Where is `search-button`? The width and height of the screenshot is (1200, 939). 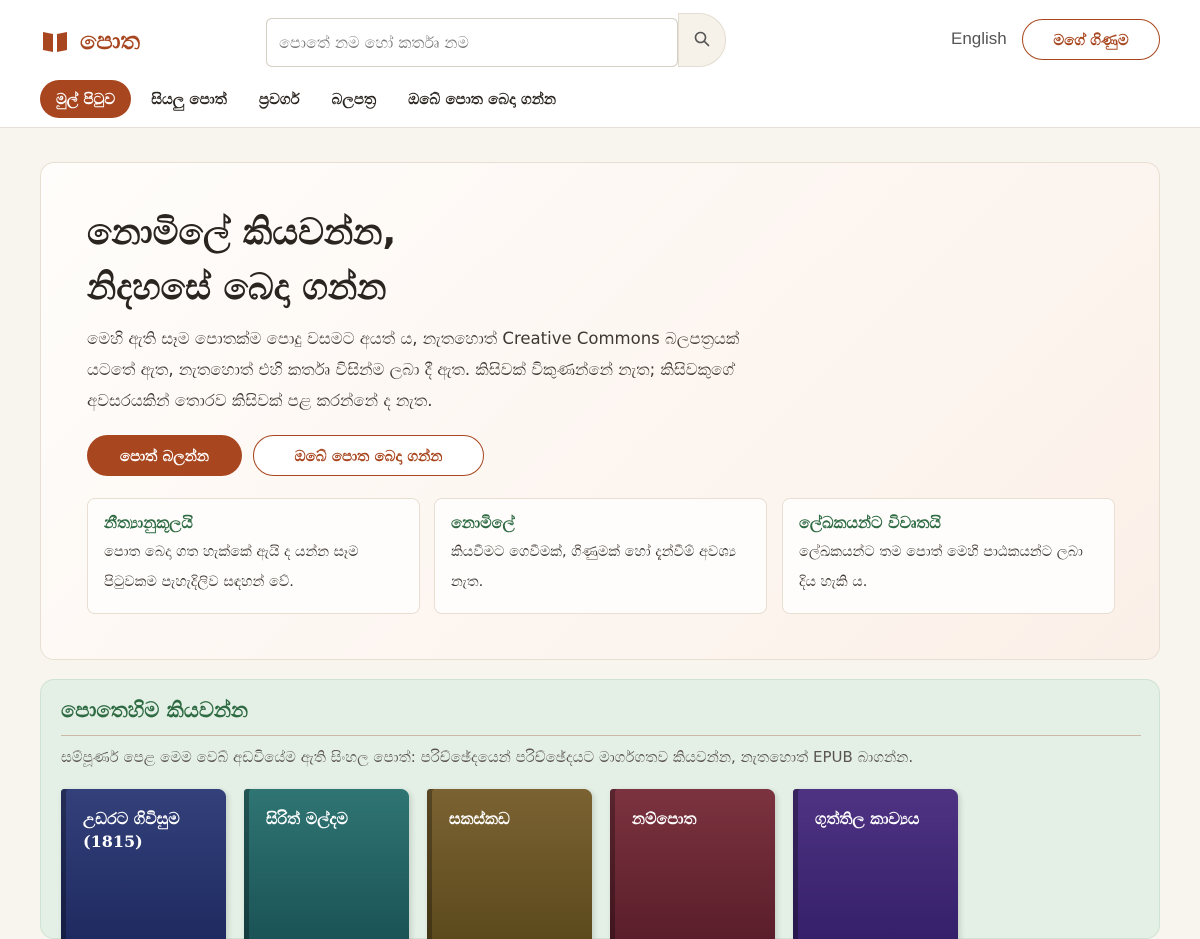 search-button is located at coordinates (702, 40).